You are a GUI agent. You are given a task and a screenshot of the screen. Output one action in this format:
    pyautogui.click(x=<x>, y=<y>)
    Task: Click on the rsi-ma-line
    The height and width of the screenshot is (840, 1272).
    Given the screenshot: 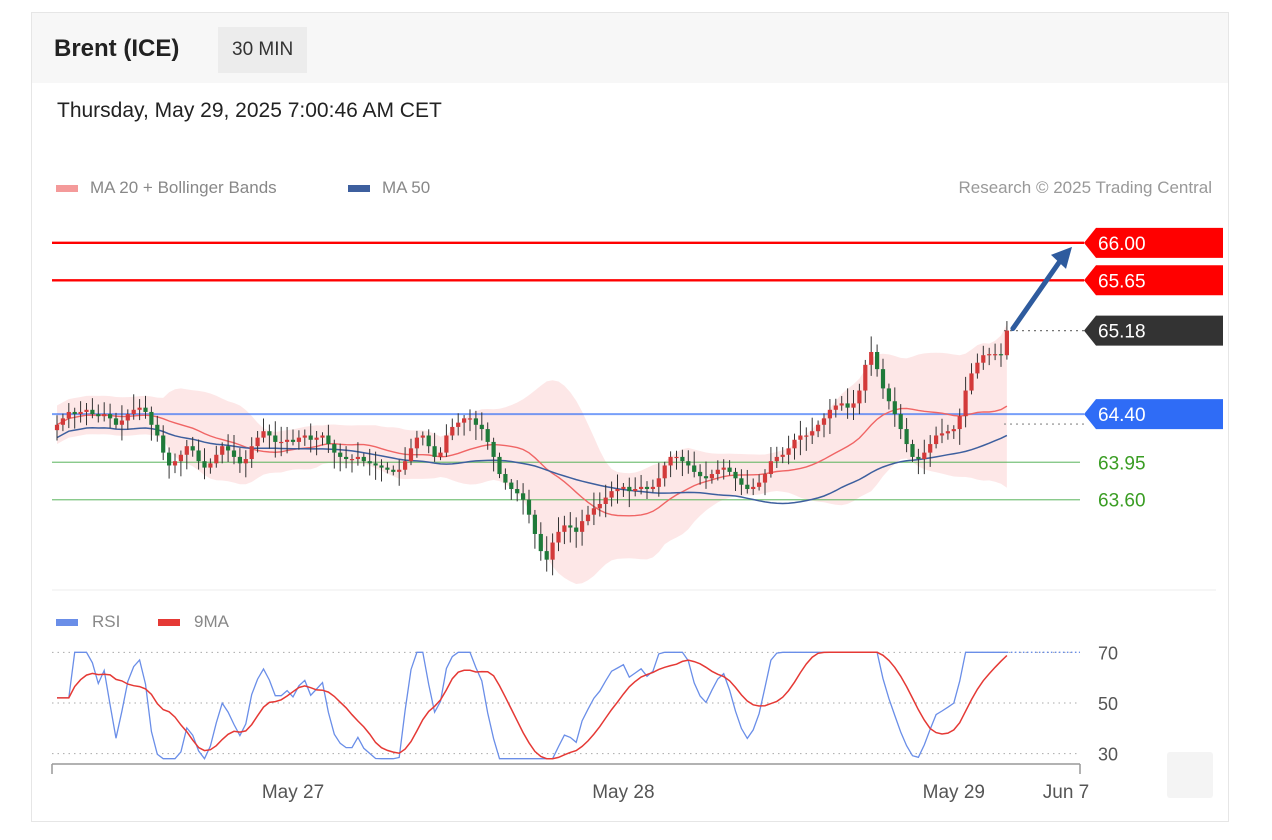 What is the action you would take?
    pyautogui.click(x=532, y=705)
    